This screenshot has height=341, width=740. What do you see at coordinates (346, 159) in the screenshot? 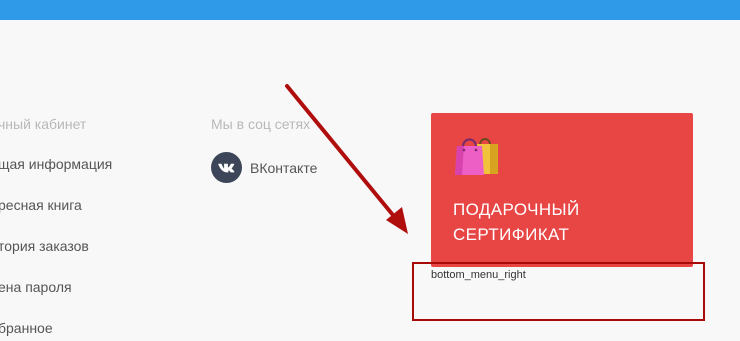
I see `annotation-arrow` at bounding box center [346, 159].